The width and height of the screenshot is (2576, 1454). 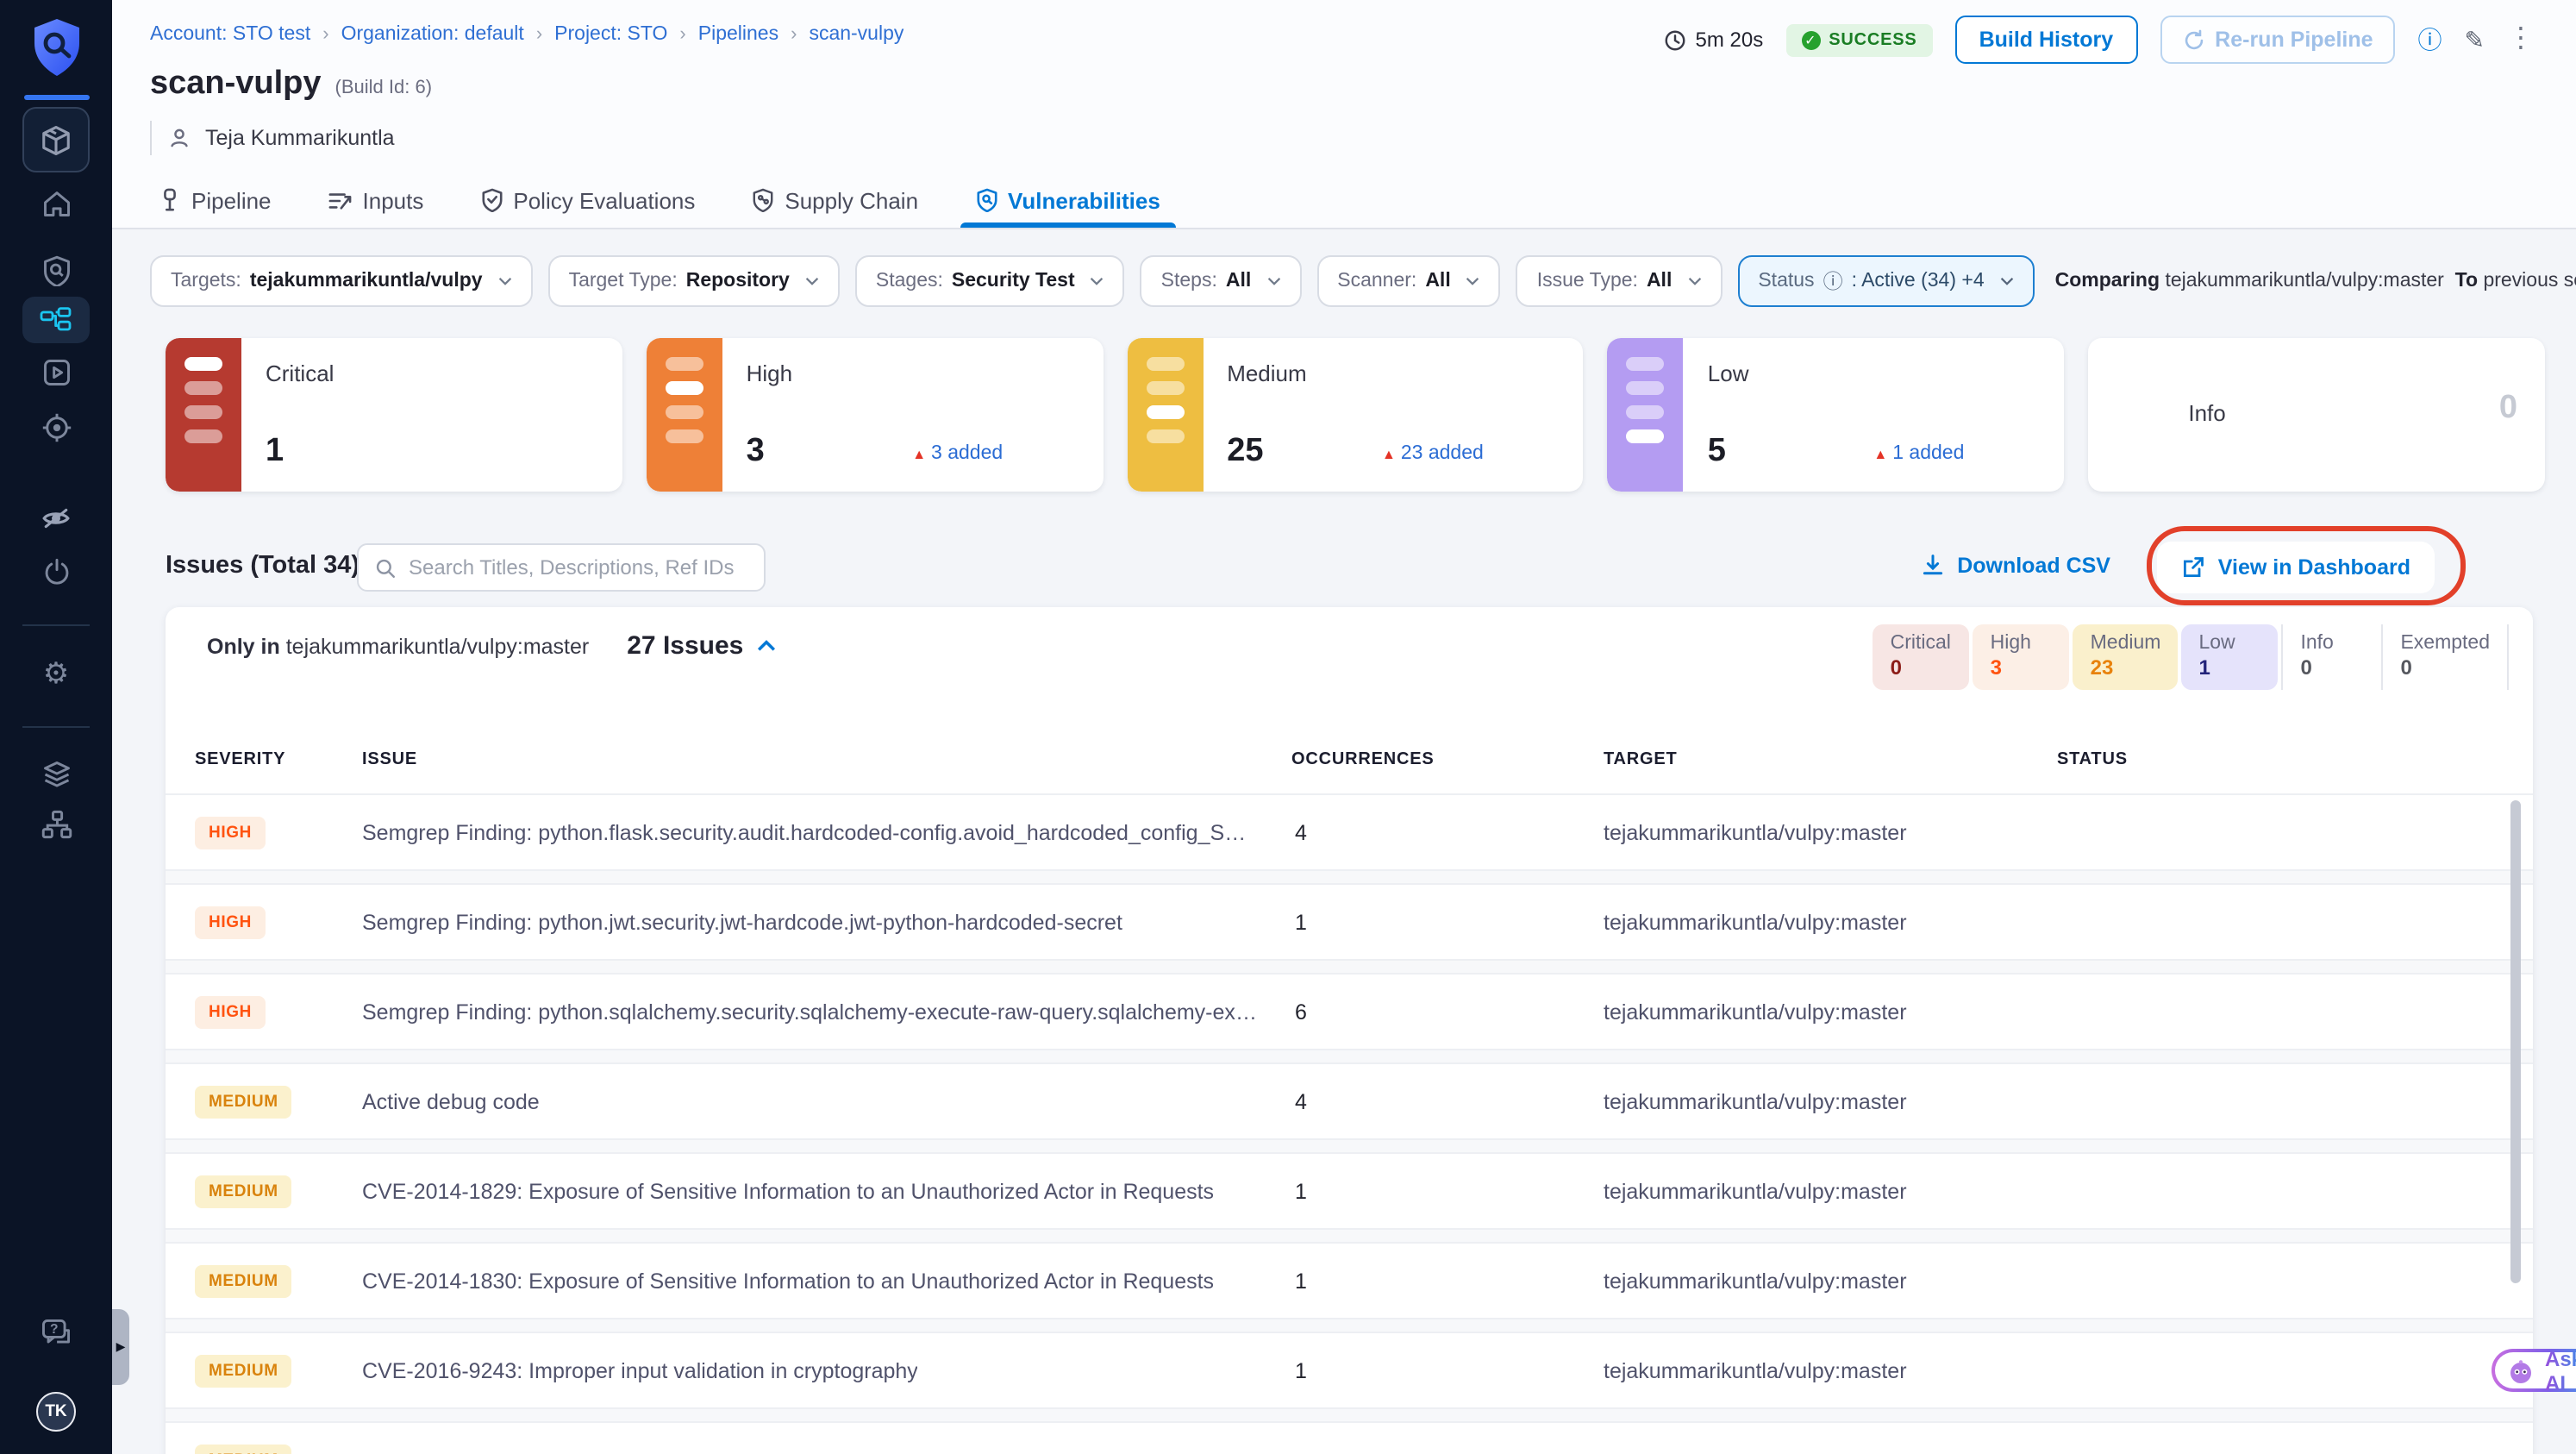 What do you see at coordinates (2521, 39) in the screenshot?
I see `kebab-menu-icon: ⋮` at bounding box center [2521, 39].